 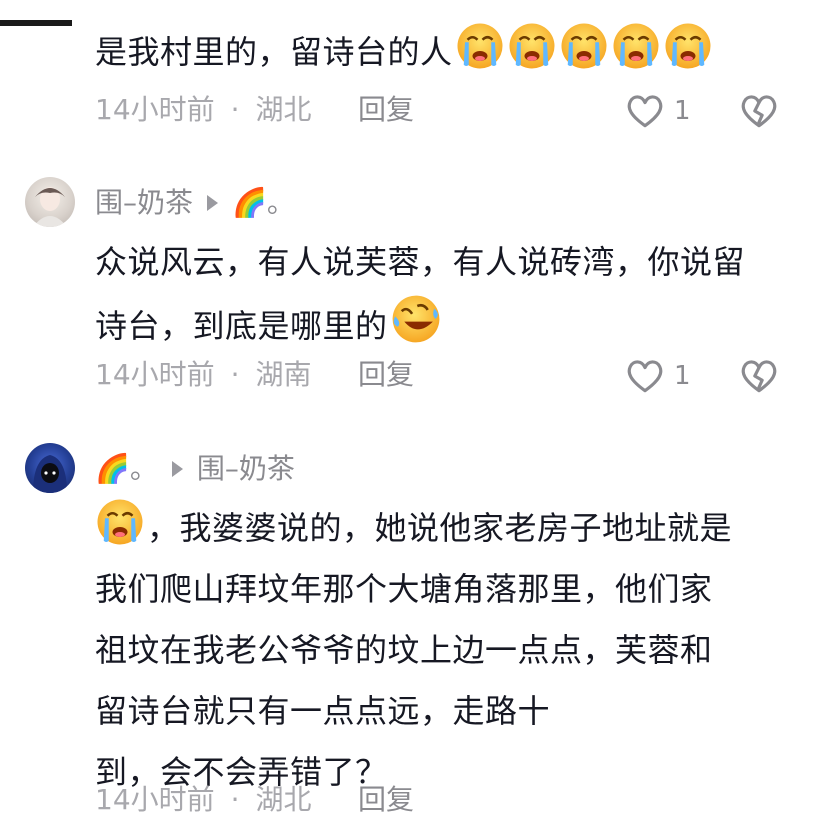 What do you see at coordinates (416, 319) in the screenshot?
I see `laughing-crying-emoji-icon` at bounding box center [416, 319].